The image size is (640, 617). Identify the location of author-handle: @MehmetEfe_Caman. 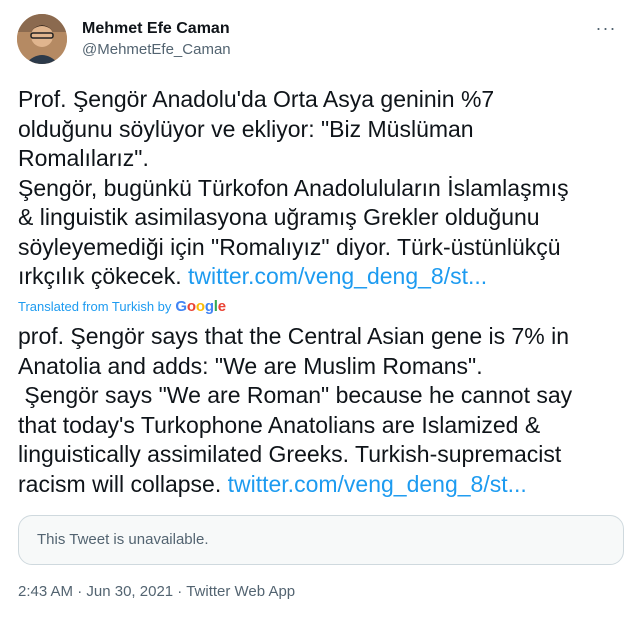
(156, 50).